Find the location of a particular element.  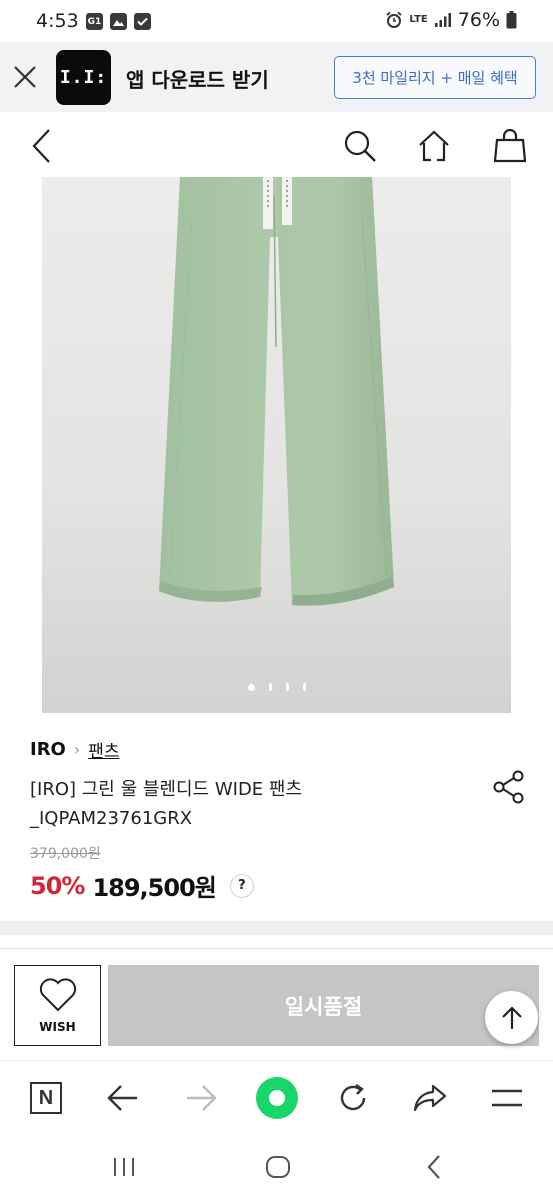

browser-toolbar: N is located at coordinates (276, 1097).